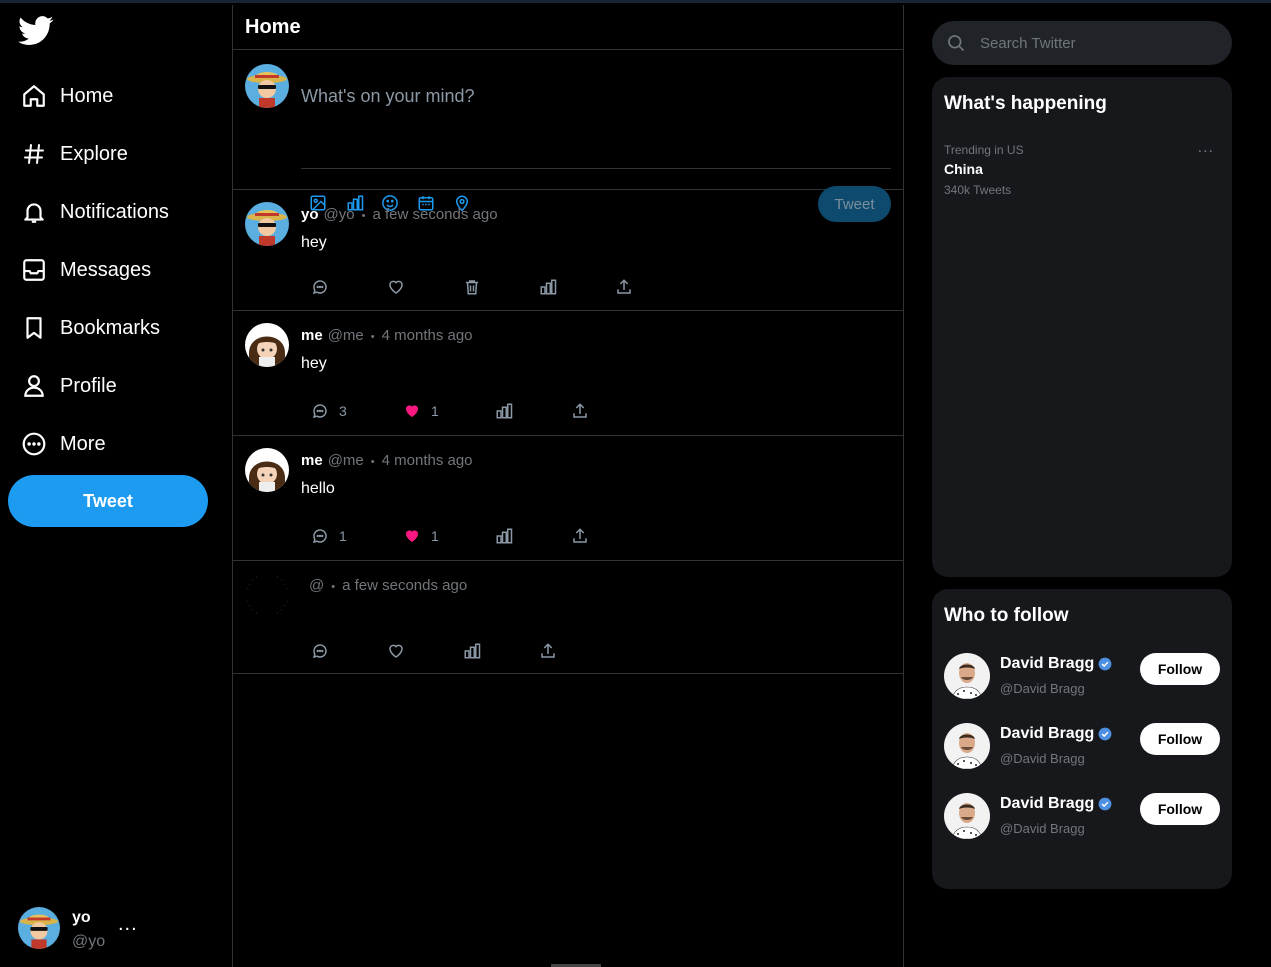 The height and width of the screenshot is (967, 1271). I want to click on nav-profile-label: Profile, so click(88, 385).